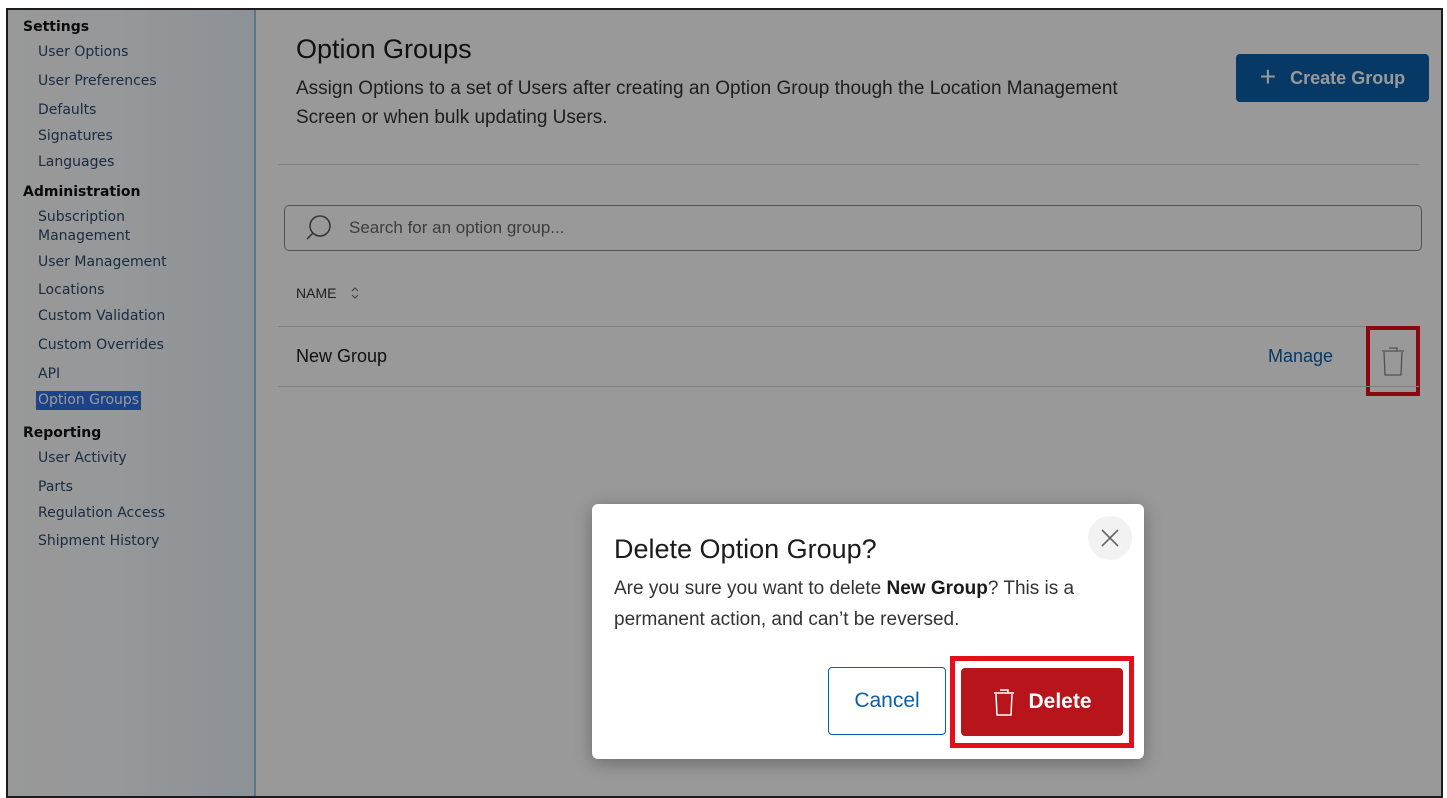 This screenshot has height=798, width=1447. Describe the element at coordinates (745, 549) in the screenshot. I see `dialog-title: Delete Option Group?` at that location.